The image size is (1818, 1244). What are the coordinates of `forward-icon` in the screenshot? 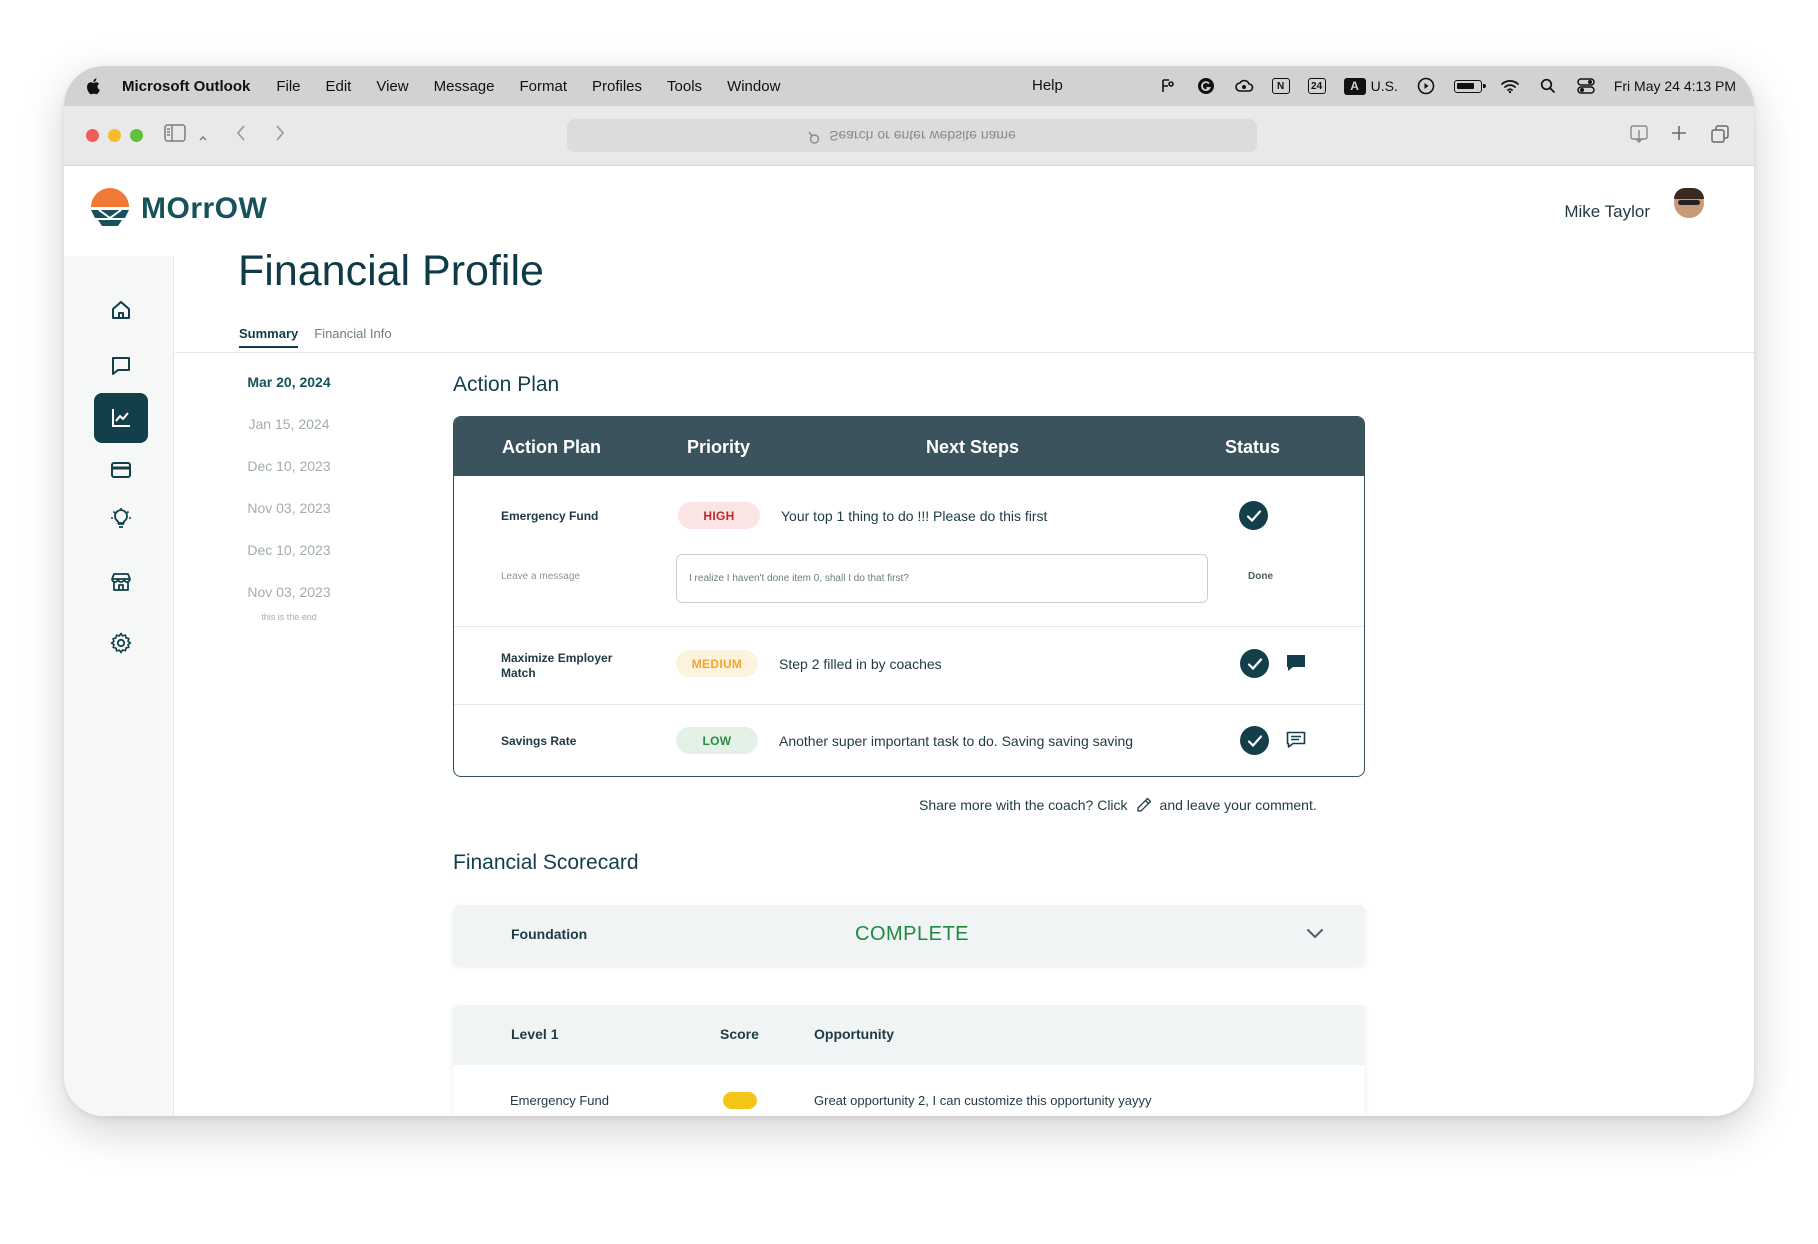 It's located at (280, 136).